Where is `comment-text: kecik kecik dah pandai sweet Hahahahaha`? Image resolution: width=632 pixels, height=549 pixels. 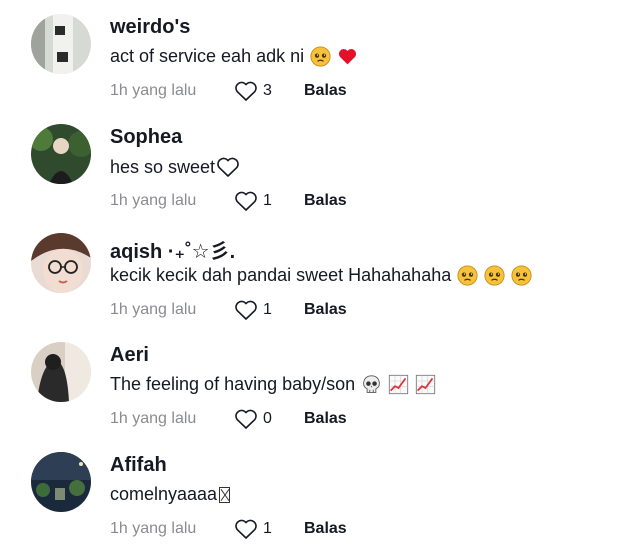 comment-text: kecik kecik dah pandai sweet Hahahahaha is located at coordinates (321, 275).